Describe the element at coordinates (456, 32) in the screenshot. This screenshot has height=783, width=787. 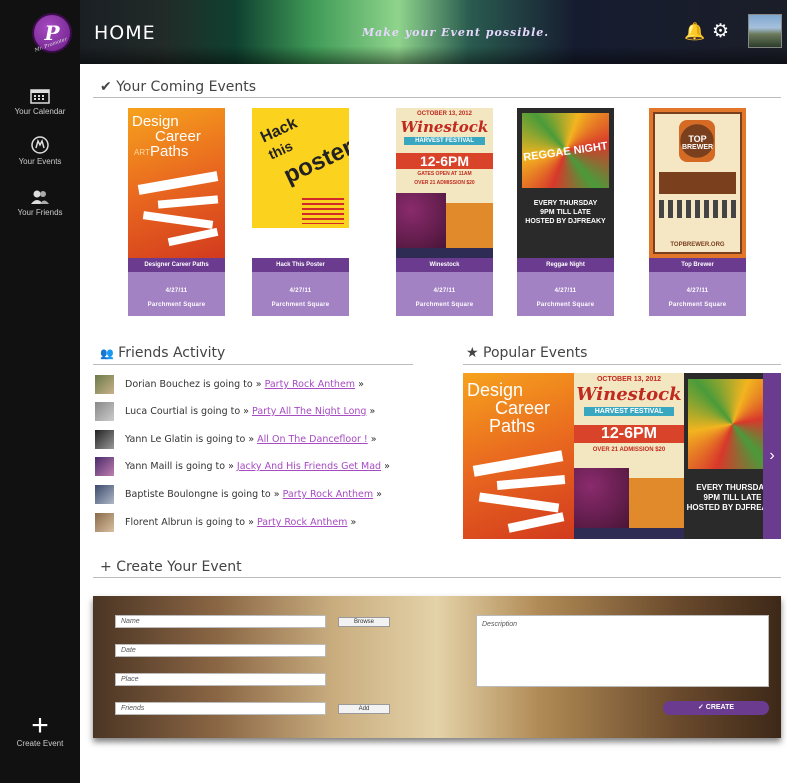
I see `tagline: Make your Event possible.` at that location.